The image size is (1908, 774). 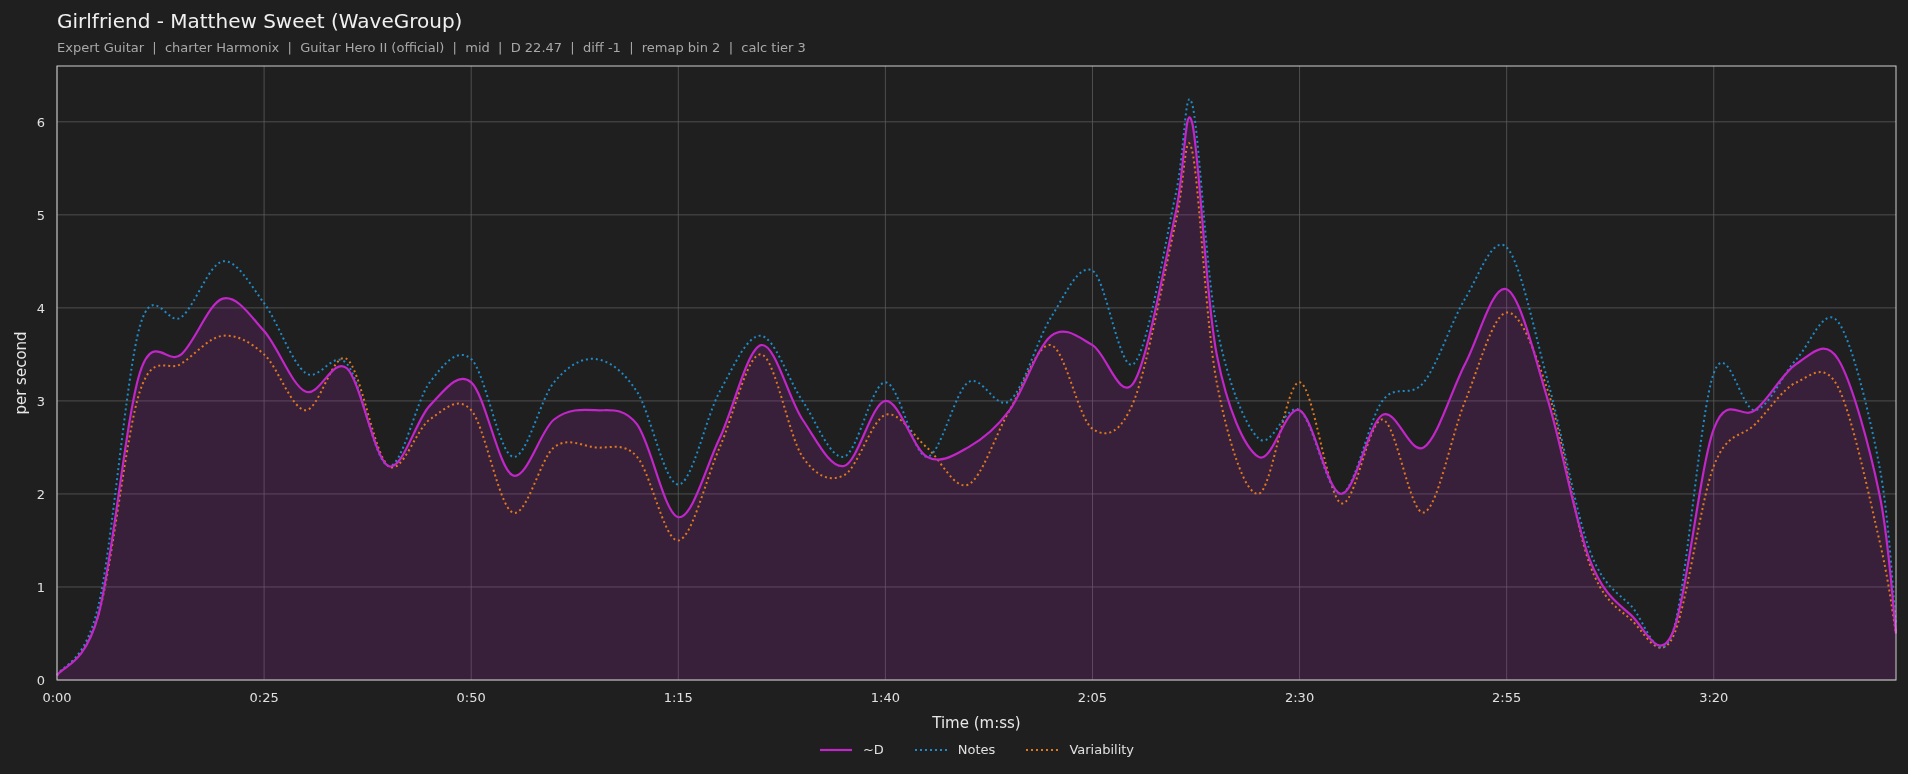 I want to click on x-tick-label: 2:30, so click(x=1299, y=697).